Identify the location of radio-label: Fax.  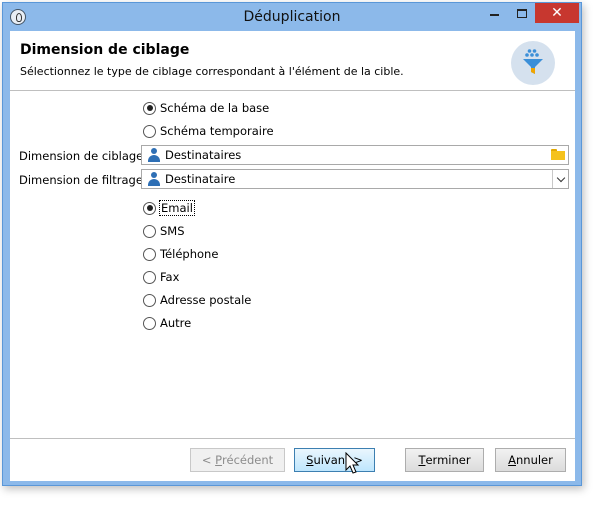
(170, 277).